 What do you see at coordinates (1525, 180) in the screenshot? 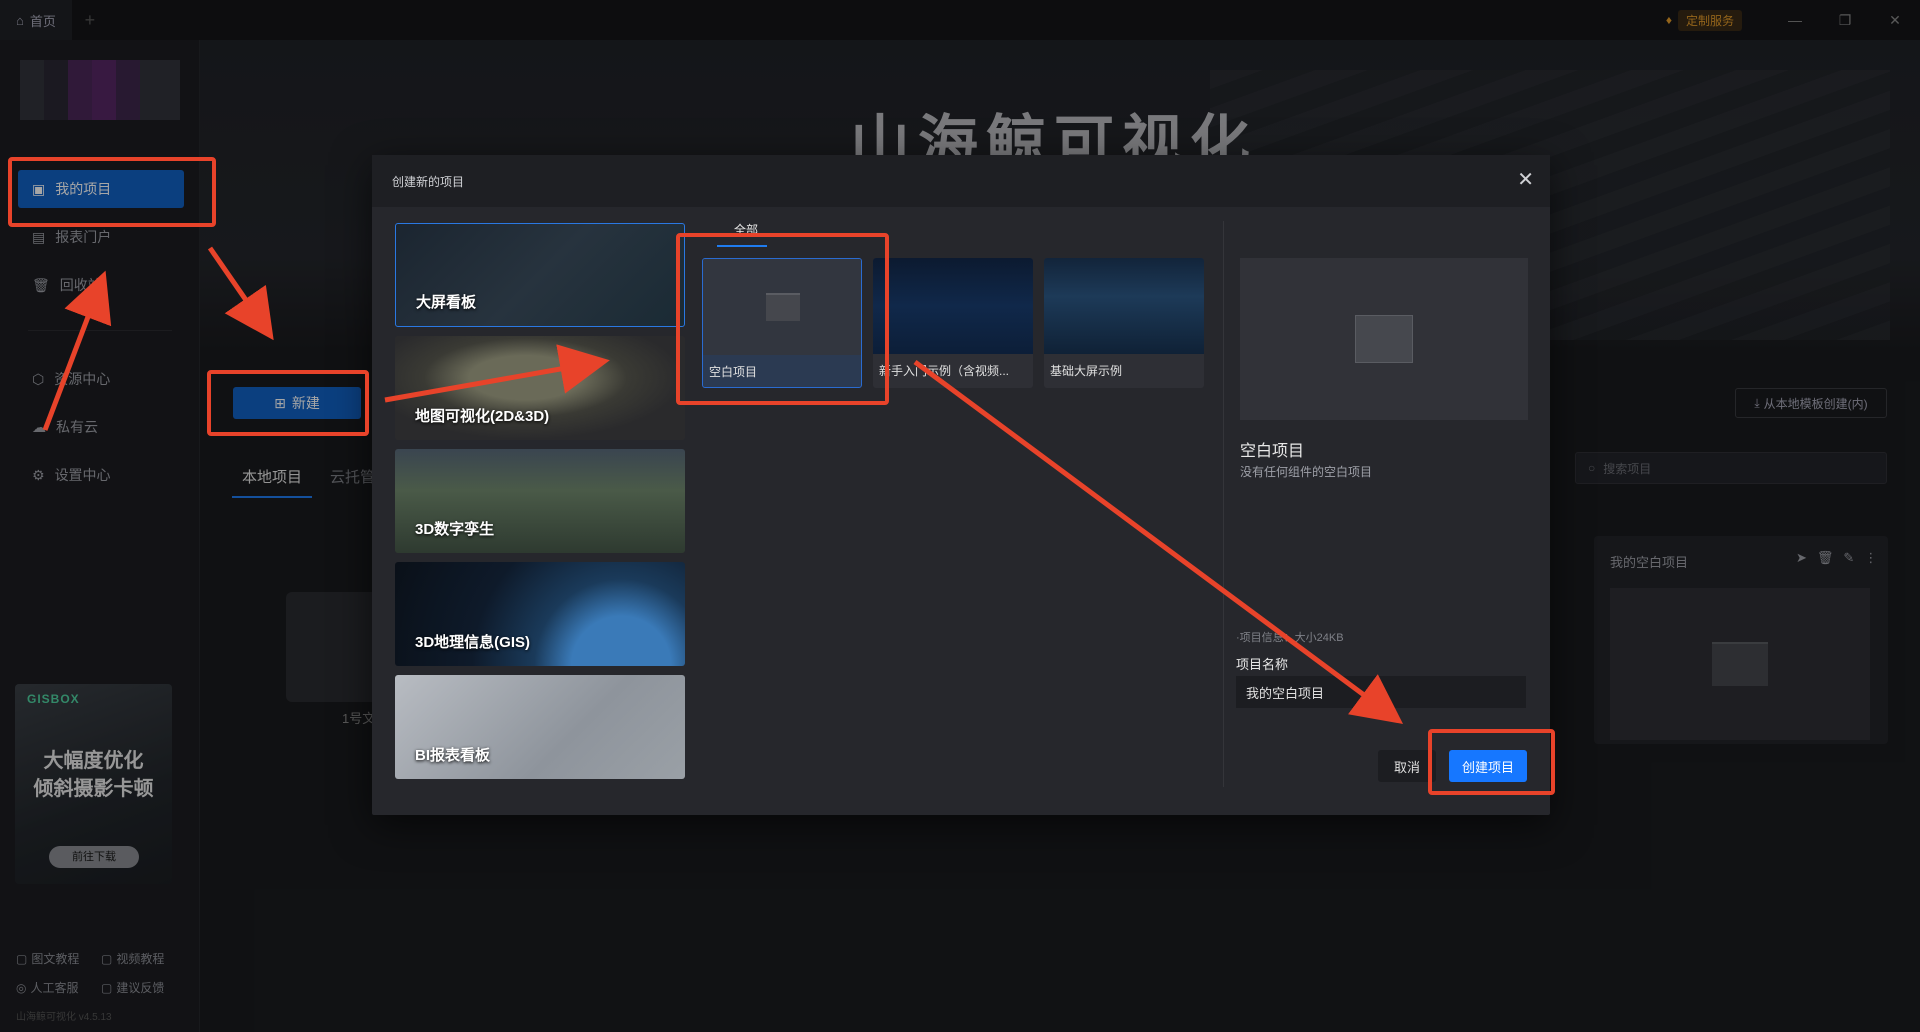
I see `close-icon: ✕` at bounding box center [1525, 180].